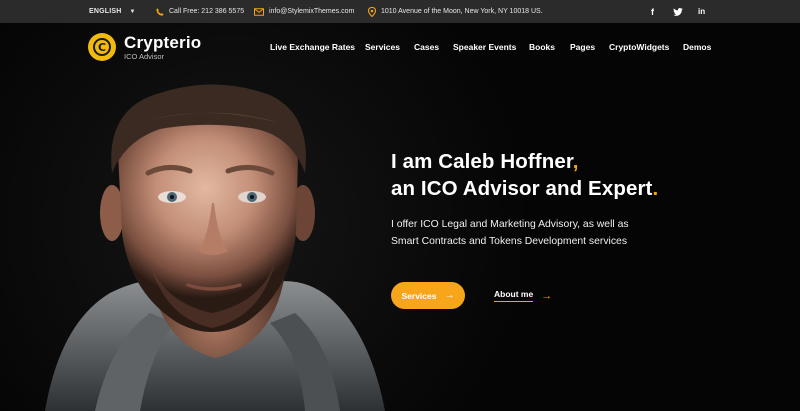  I want to click on phone-icon, so click(160, 11).